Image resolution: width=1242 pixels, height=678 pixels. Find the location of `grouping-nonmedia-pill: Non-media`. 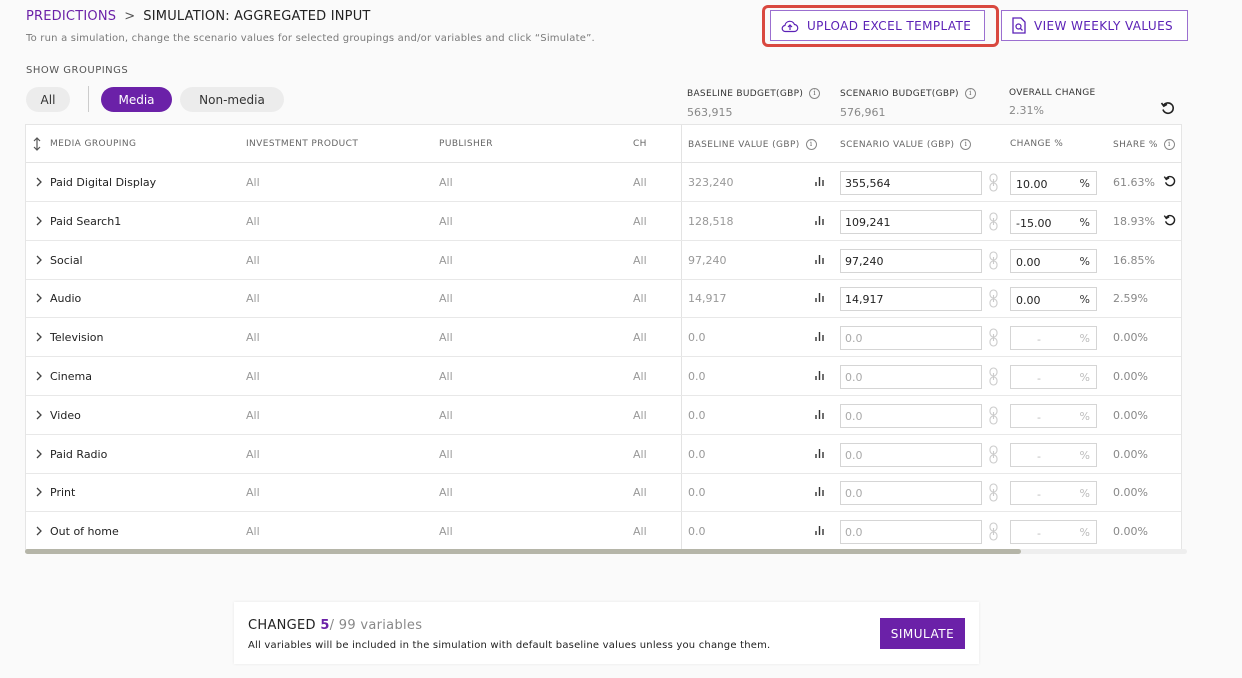

grouping-nonmedia-pill: Non-media is located at coordinates (232, 99).